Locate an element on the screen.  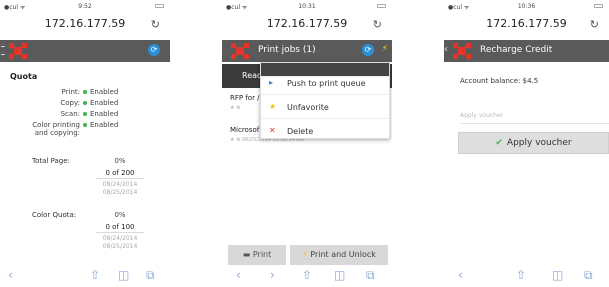
star-icon: ★ is located at coordinates (273, 106).